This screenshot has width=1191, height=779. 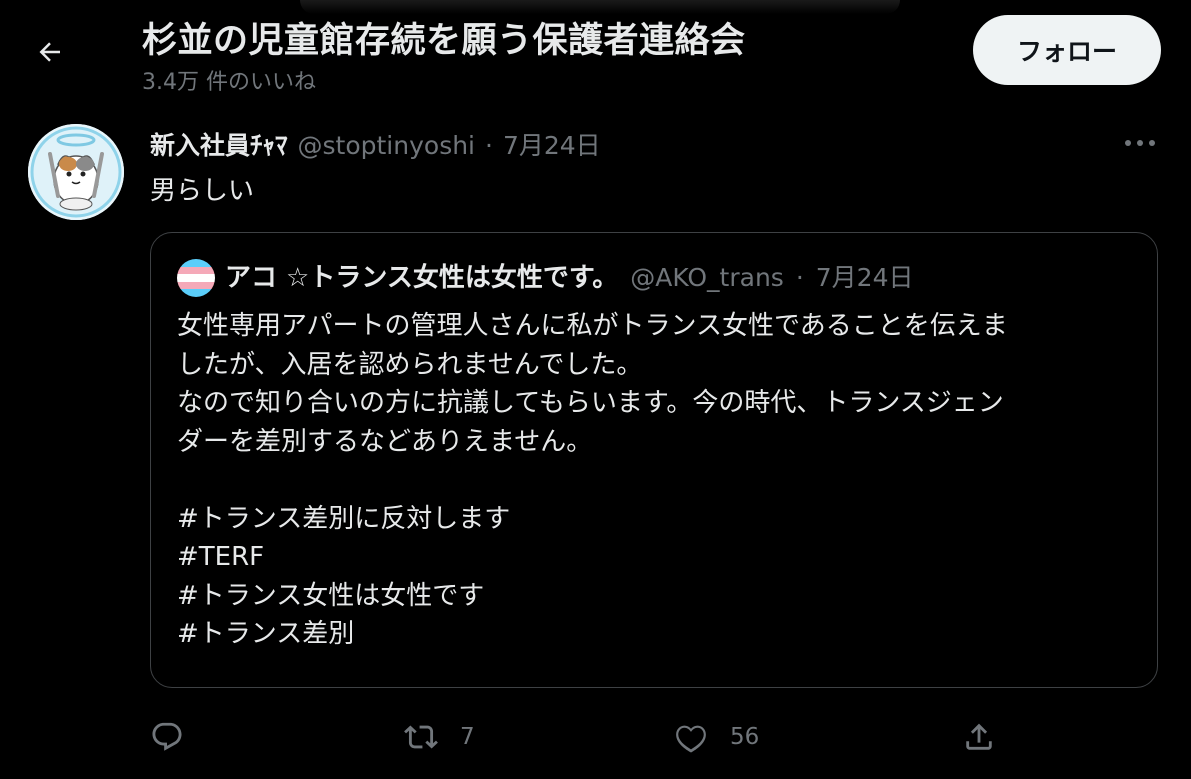 What do you see at coordinates (444, 41) in the screenshot?
I see `page-title: 杉並の児童館存続を願う保護者連絡会` at bounding box center [444, 41].